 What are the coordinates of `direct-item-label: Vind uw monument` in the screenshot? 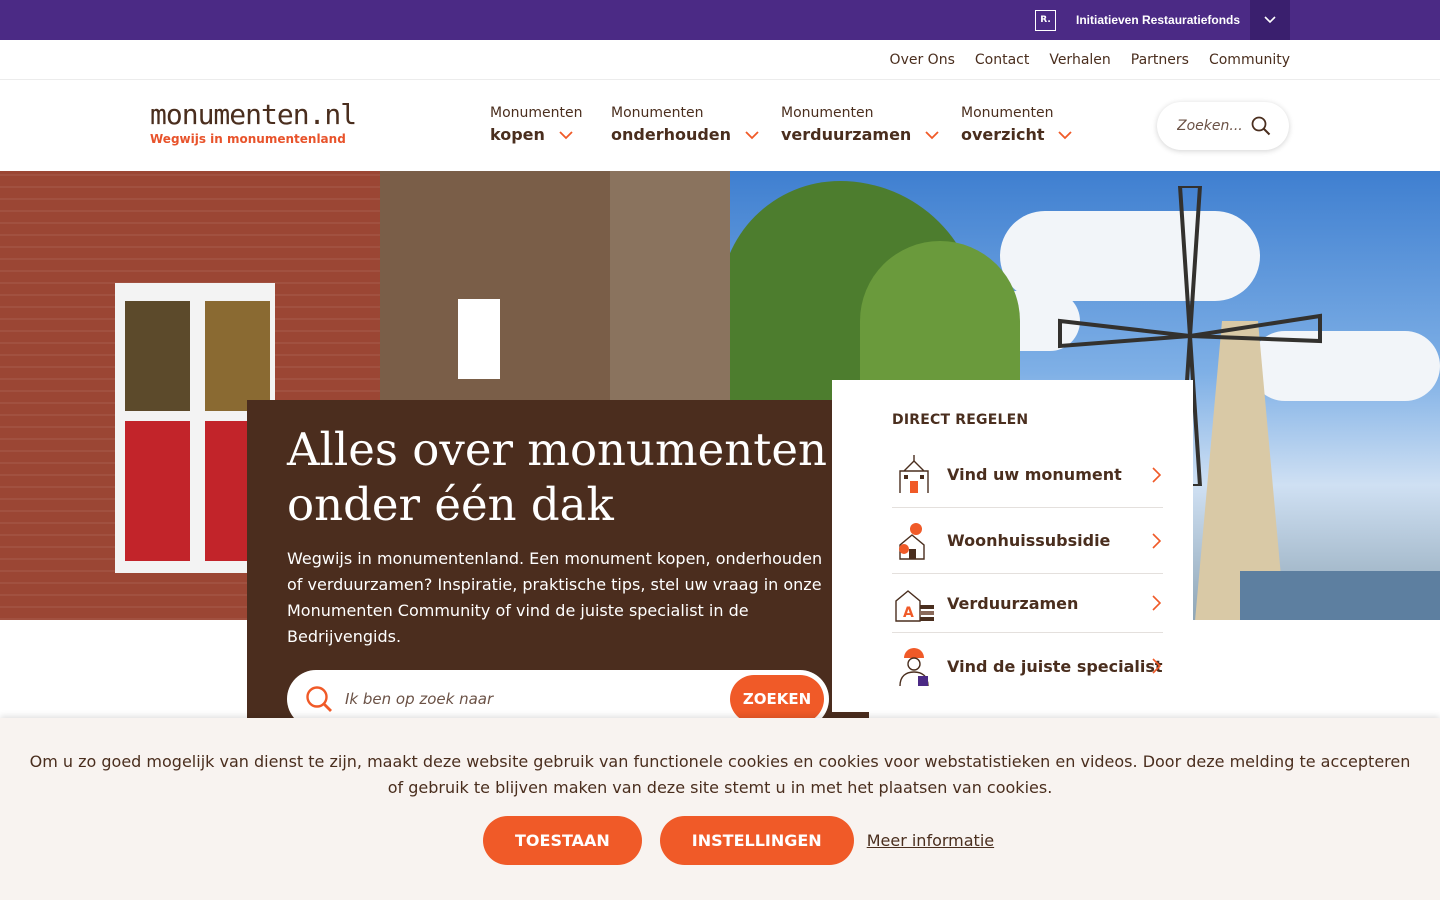 It's located at (1034, 474).